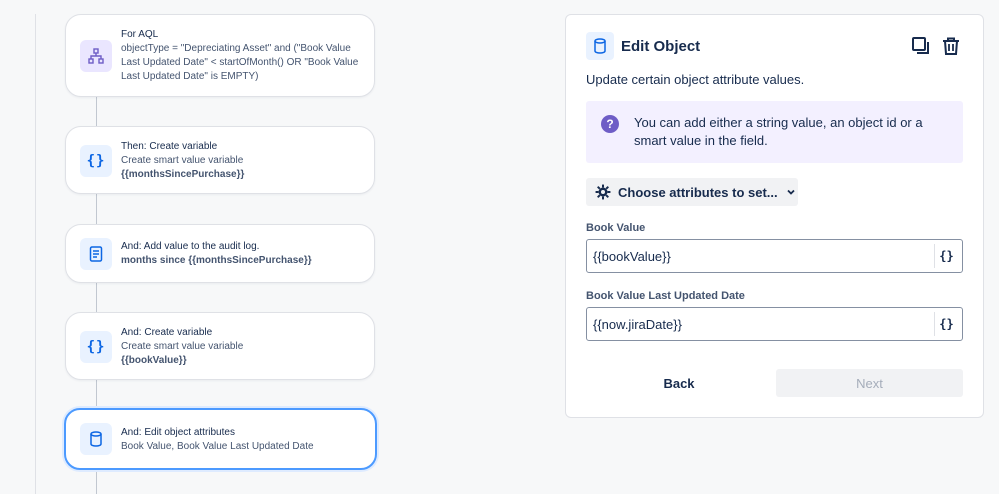 The width and height of the screenshot is (999, 494). I want to click on delete-button, so click(951, 46).